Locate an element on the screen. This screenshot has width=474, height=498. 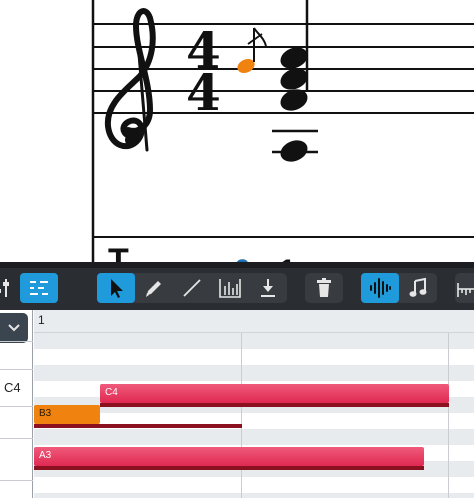
bar-ruler: 1 is located at coordinates (254, 321).